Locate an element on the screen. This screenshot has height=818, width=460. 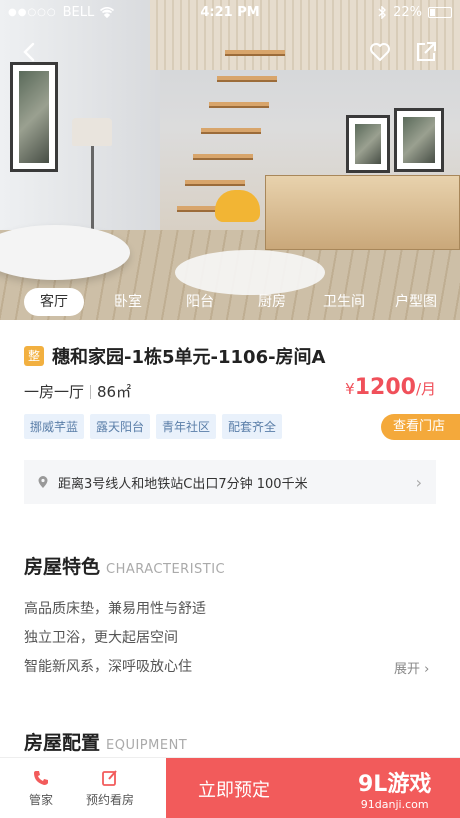
divider is located at coordinates (91, 392).